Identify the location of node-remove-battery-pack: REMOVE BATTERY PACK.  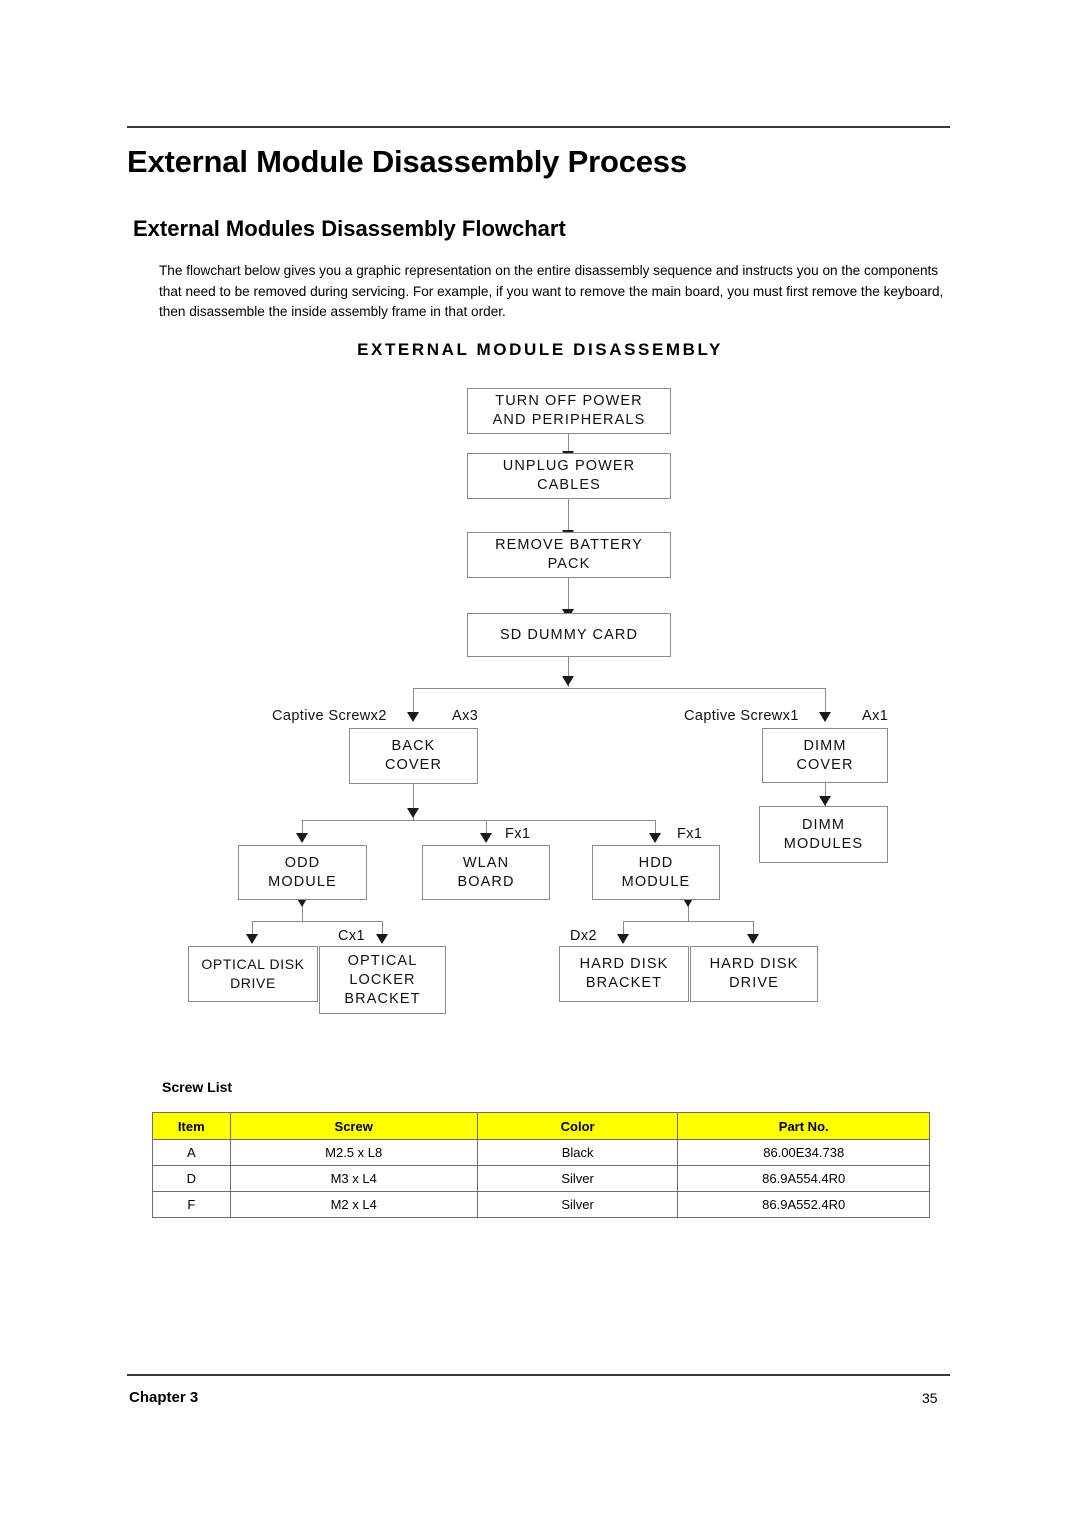
(569, 555).